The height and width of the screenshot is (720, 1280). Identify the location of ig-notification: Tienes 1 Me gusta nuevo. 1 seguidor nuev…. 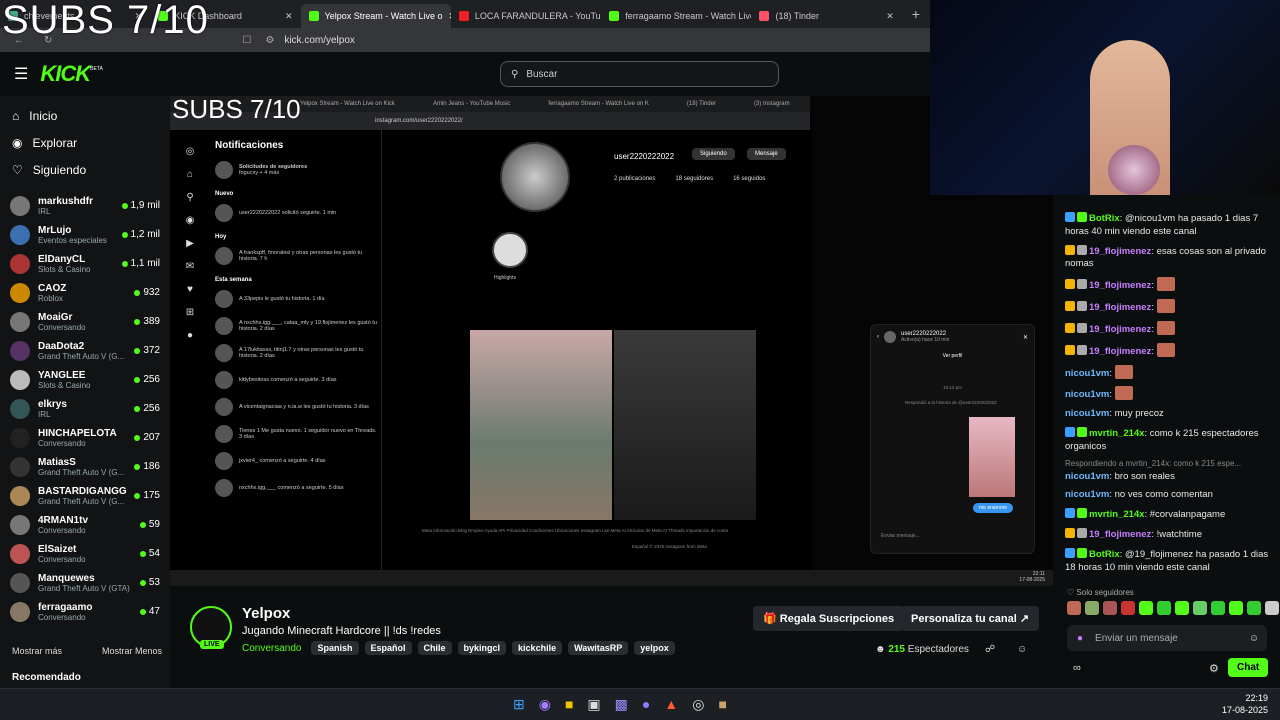
(298, 434).